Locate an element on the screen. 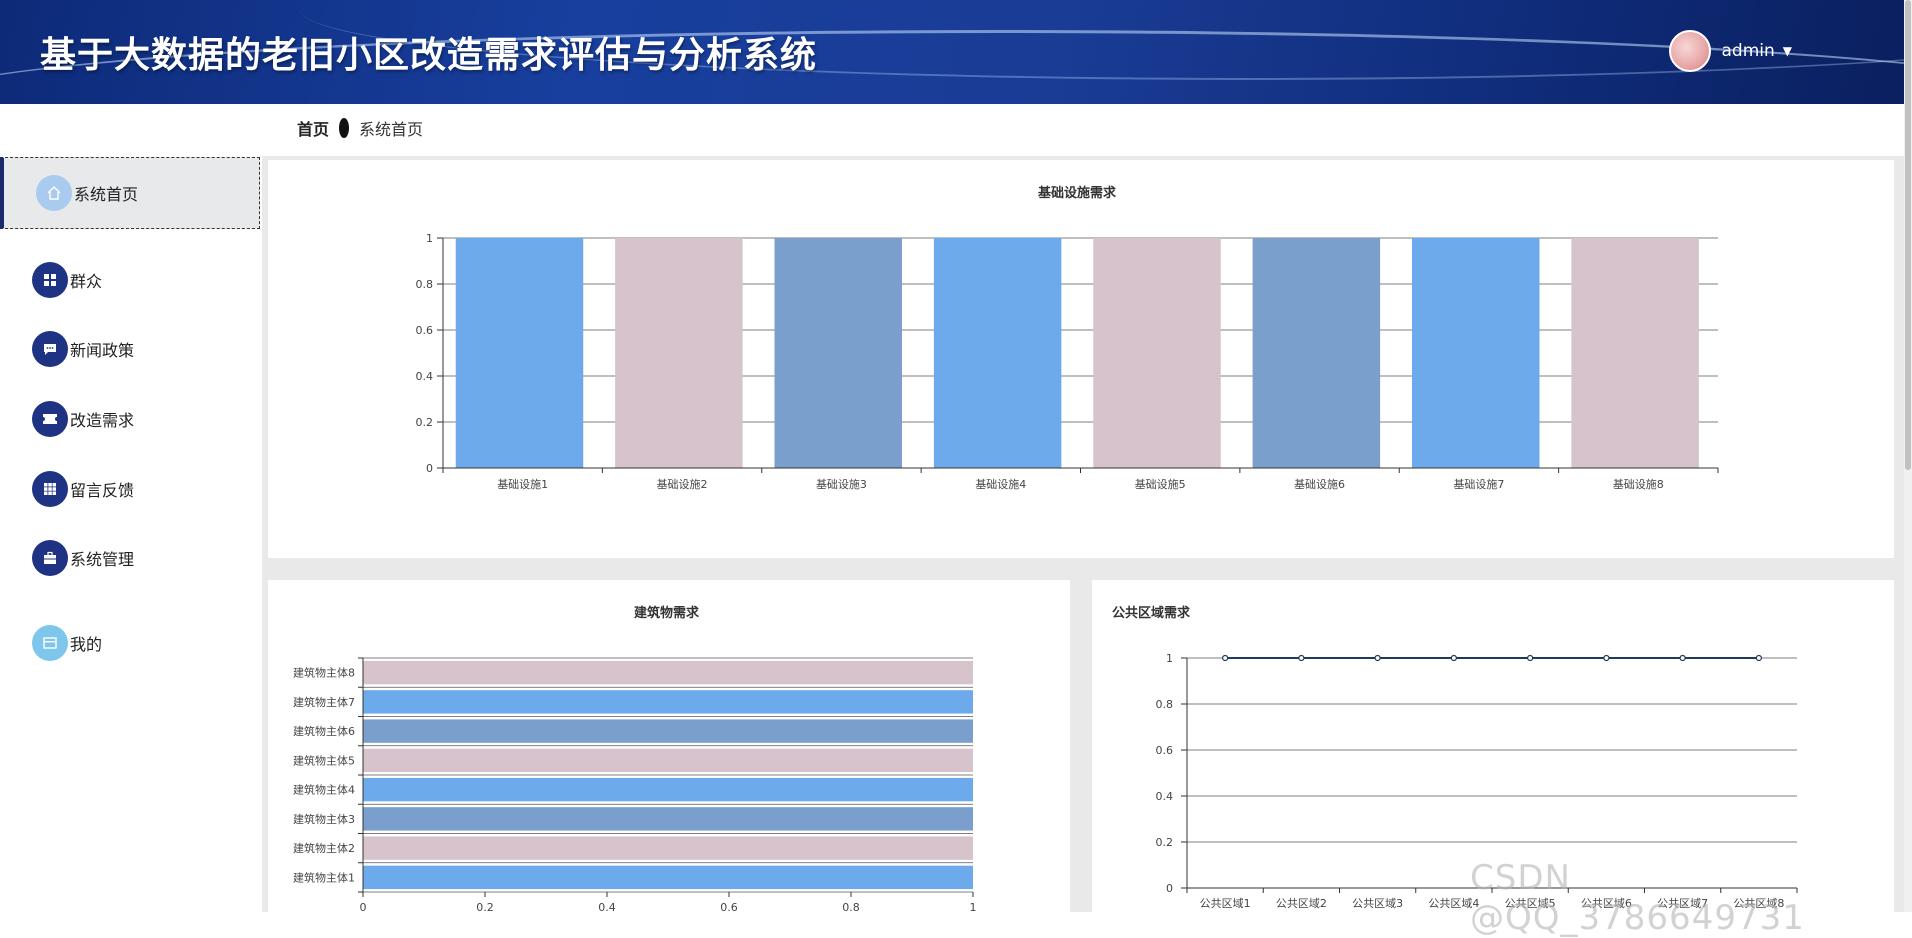 The image size is (1912, 938). breadcrumb: 首页 系统首页 is located at coordinates (360, 128).